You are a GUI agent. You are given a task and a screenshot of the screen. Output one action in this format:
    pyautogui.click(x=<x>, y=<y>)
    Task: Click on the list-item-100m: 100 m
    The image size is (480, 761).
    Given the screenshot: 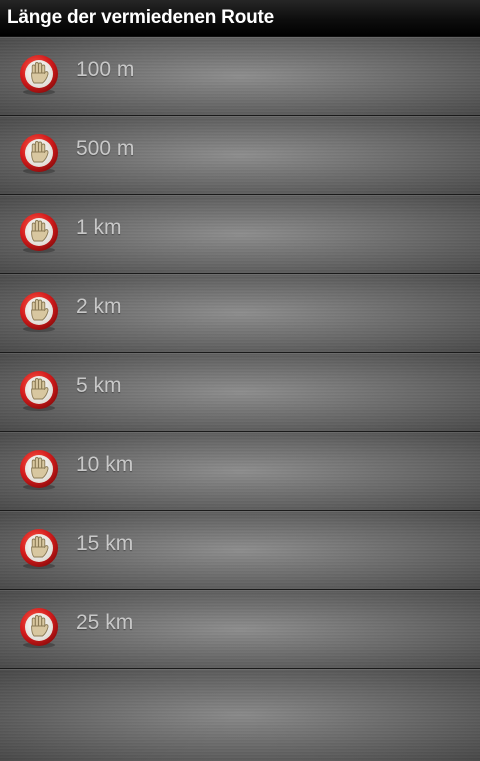 What is the action you would take?
    pyautogui.click(x=240, y=76)
    